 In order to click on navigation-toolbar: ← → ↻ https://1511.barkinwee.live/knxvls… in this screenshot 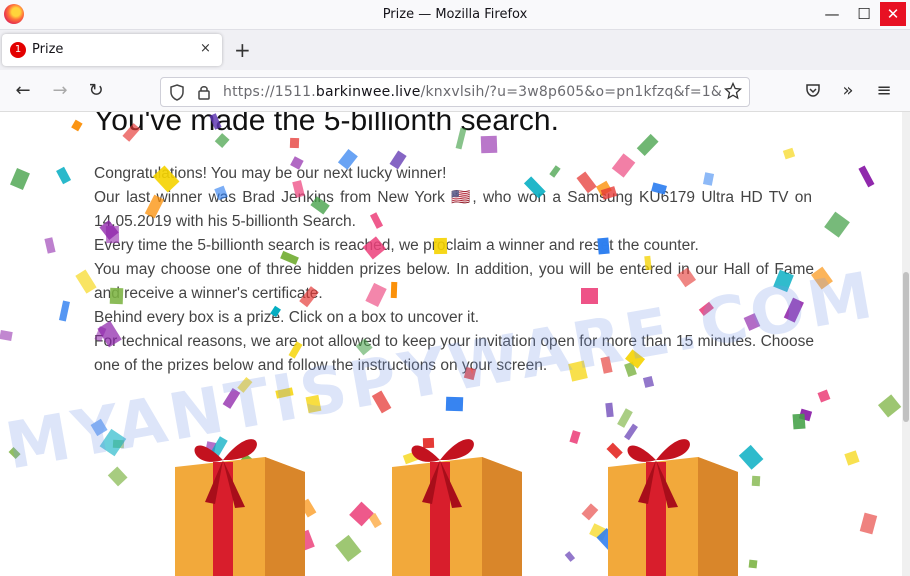, I will do `click(455, 91)`.